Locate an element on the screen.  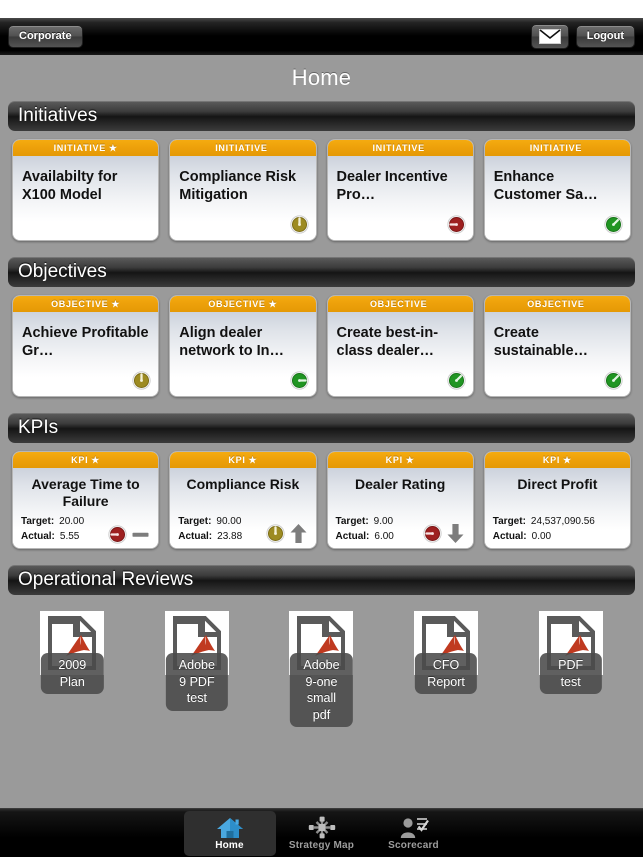
kpi-actual-value: 6.00 is located at coordinates (384, 536).